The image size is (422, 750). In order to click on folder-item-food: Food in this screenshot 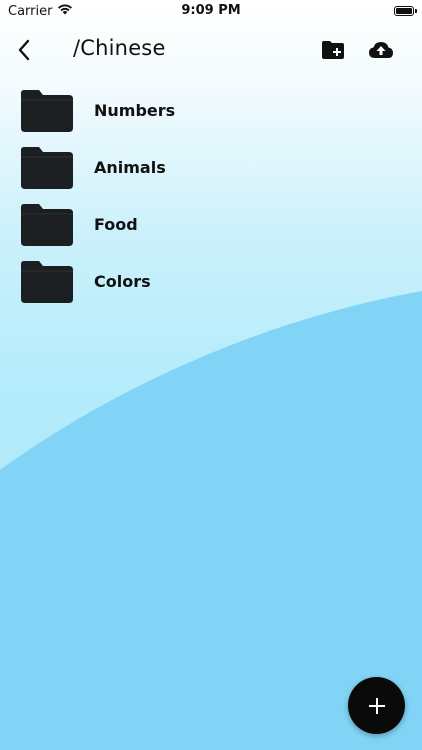, I will do `click(211, 224)`.